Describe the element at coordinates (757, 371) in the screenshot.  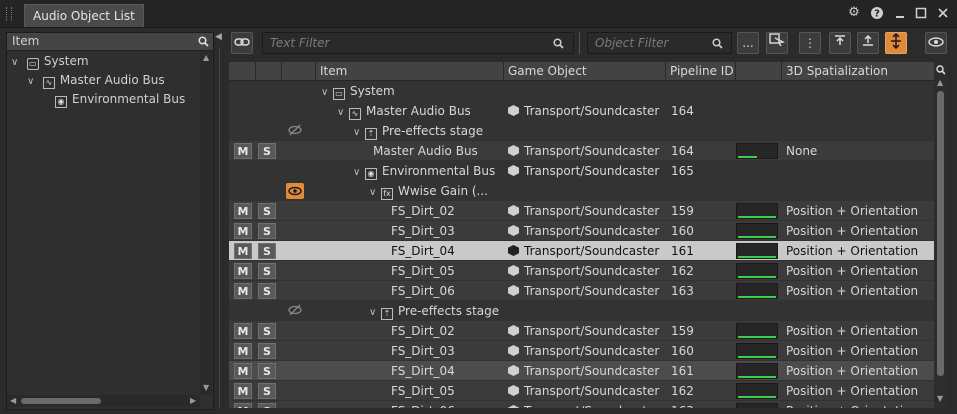
I see `level-meter` at that location.